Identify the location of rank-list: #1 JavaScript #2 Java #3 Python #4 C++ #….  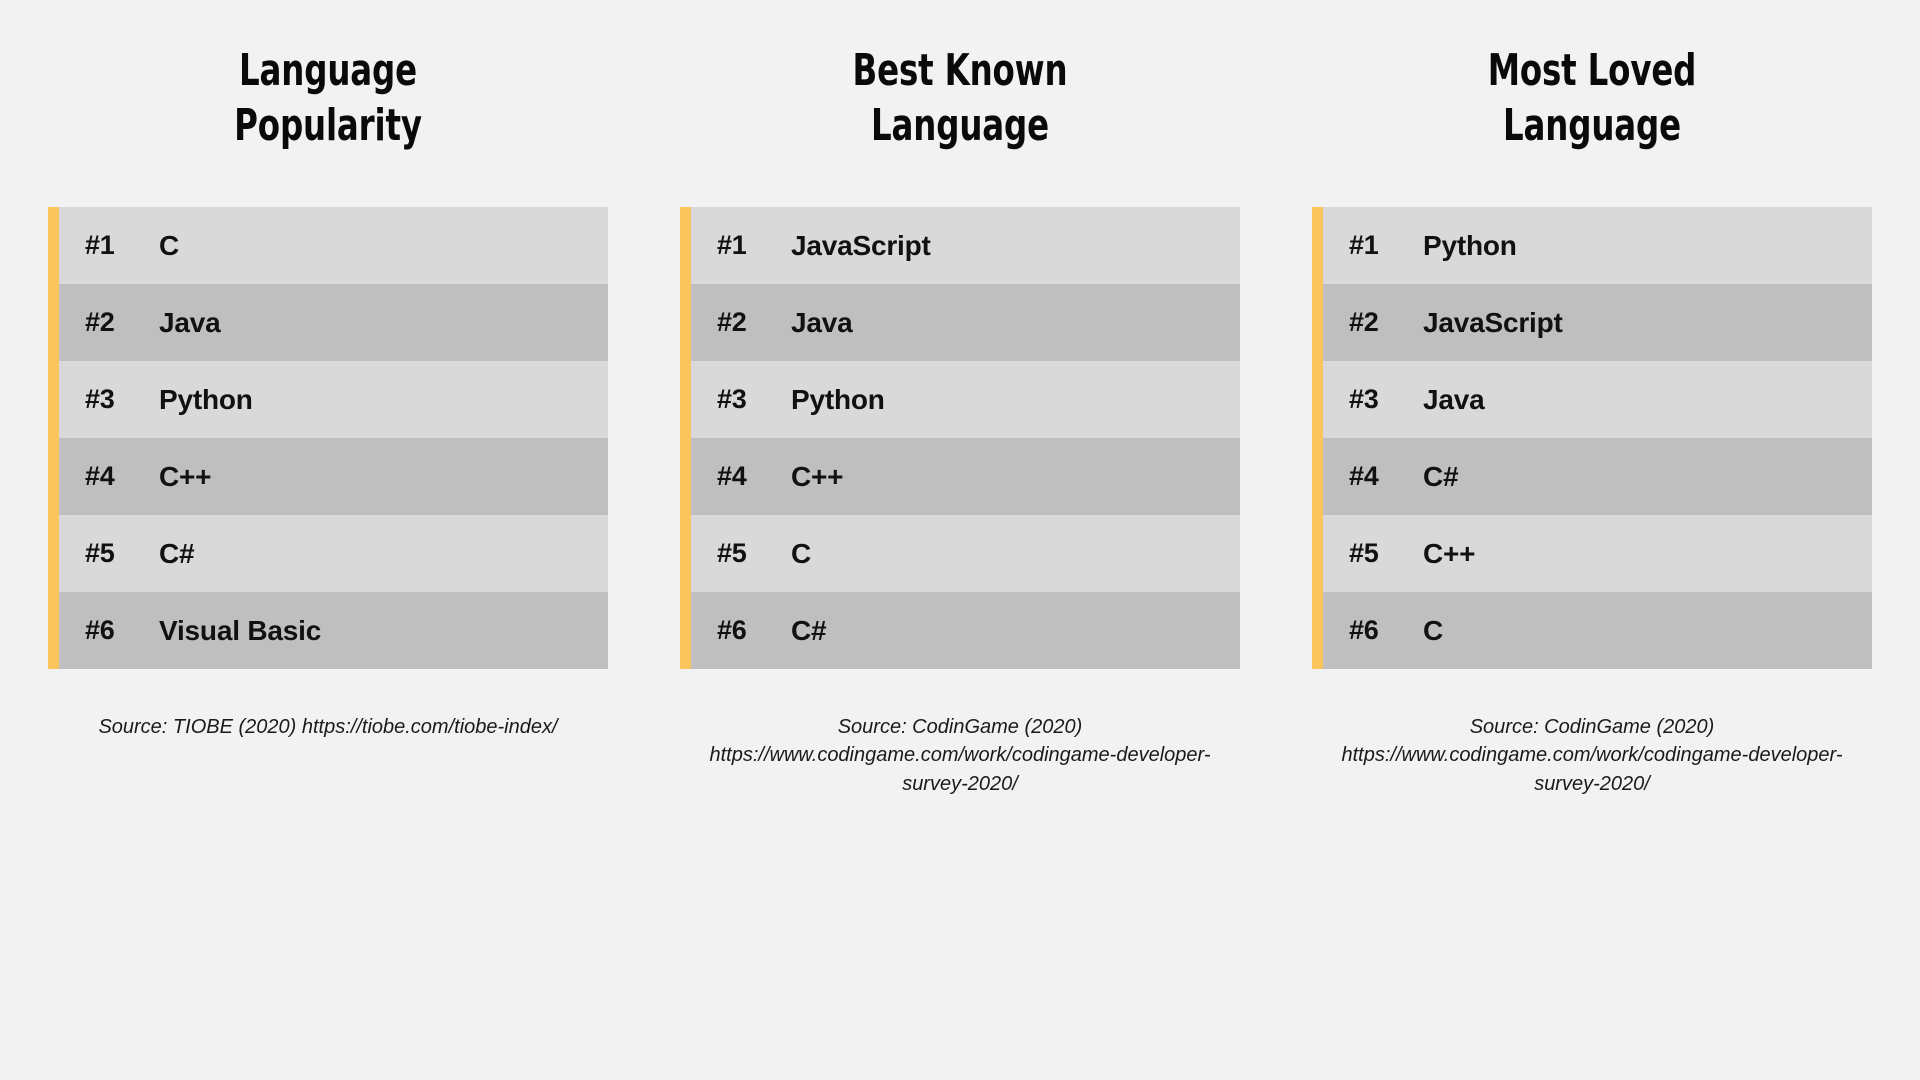
(960, 438).